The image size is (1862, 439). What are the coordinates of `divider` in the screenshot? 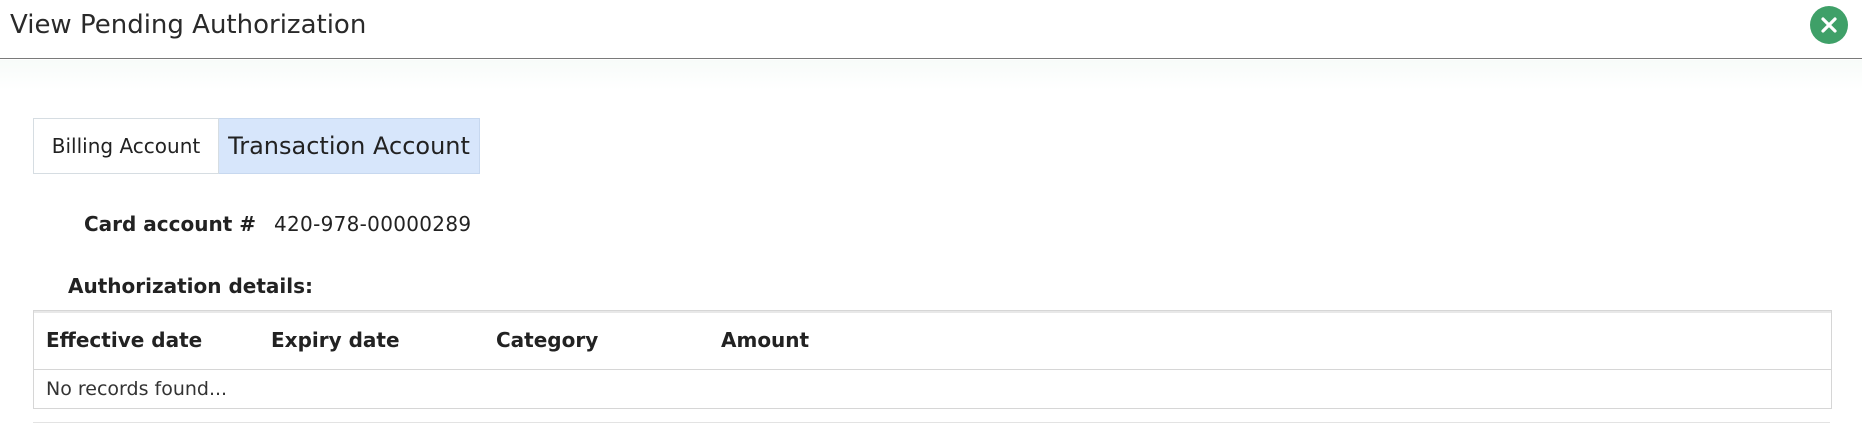 It's located at (931, 422).